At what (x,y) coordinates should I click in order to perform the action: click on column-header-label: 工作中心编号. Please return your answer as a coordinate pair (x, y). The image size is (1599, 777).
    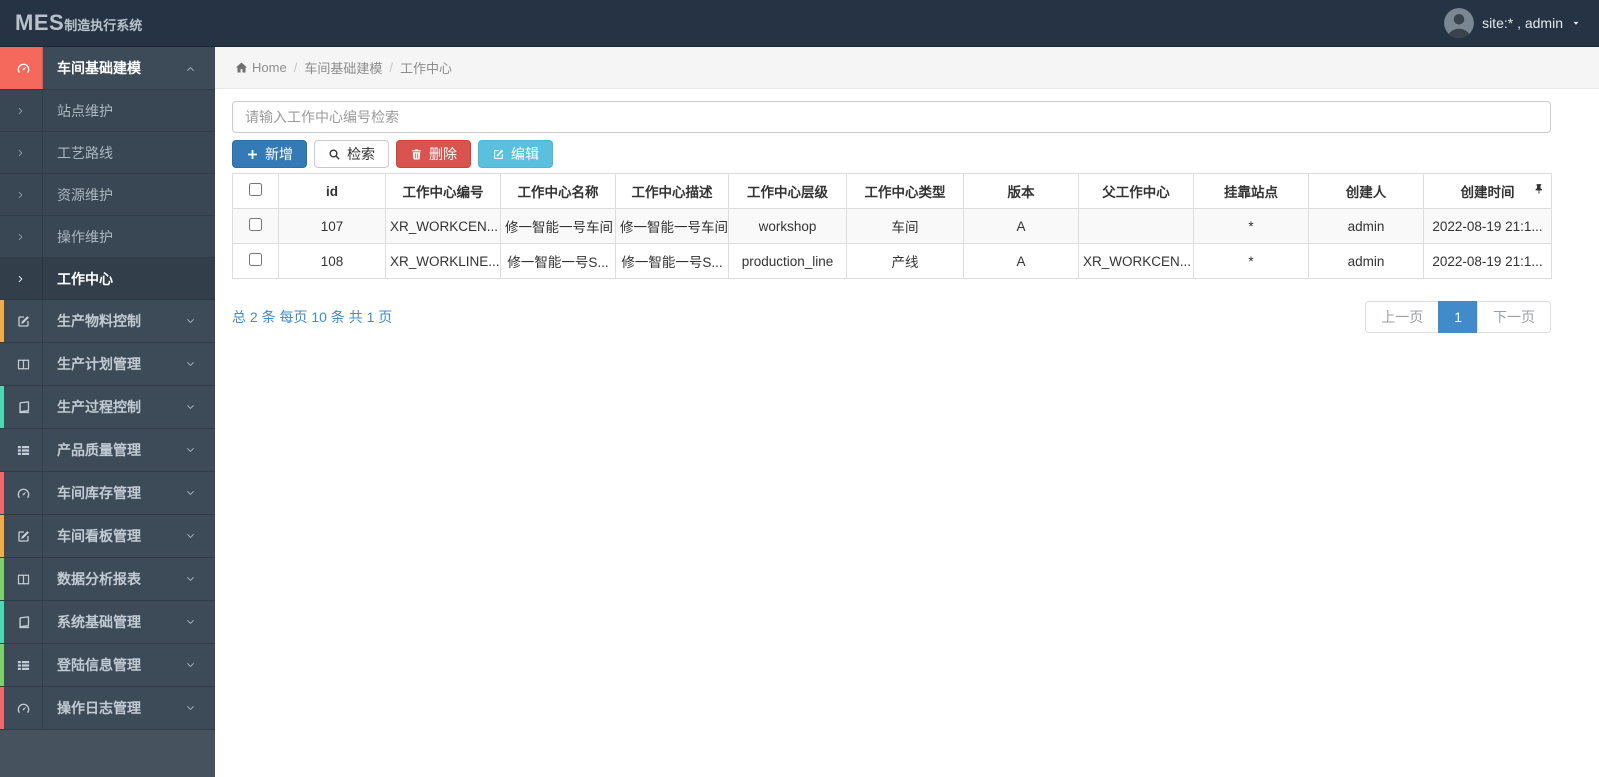
    Looking at the image, I should click on (443, 192).